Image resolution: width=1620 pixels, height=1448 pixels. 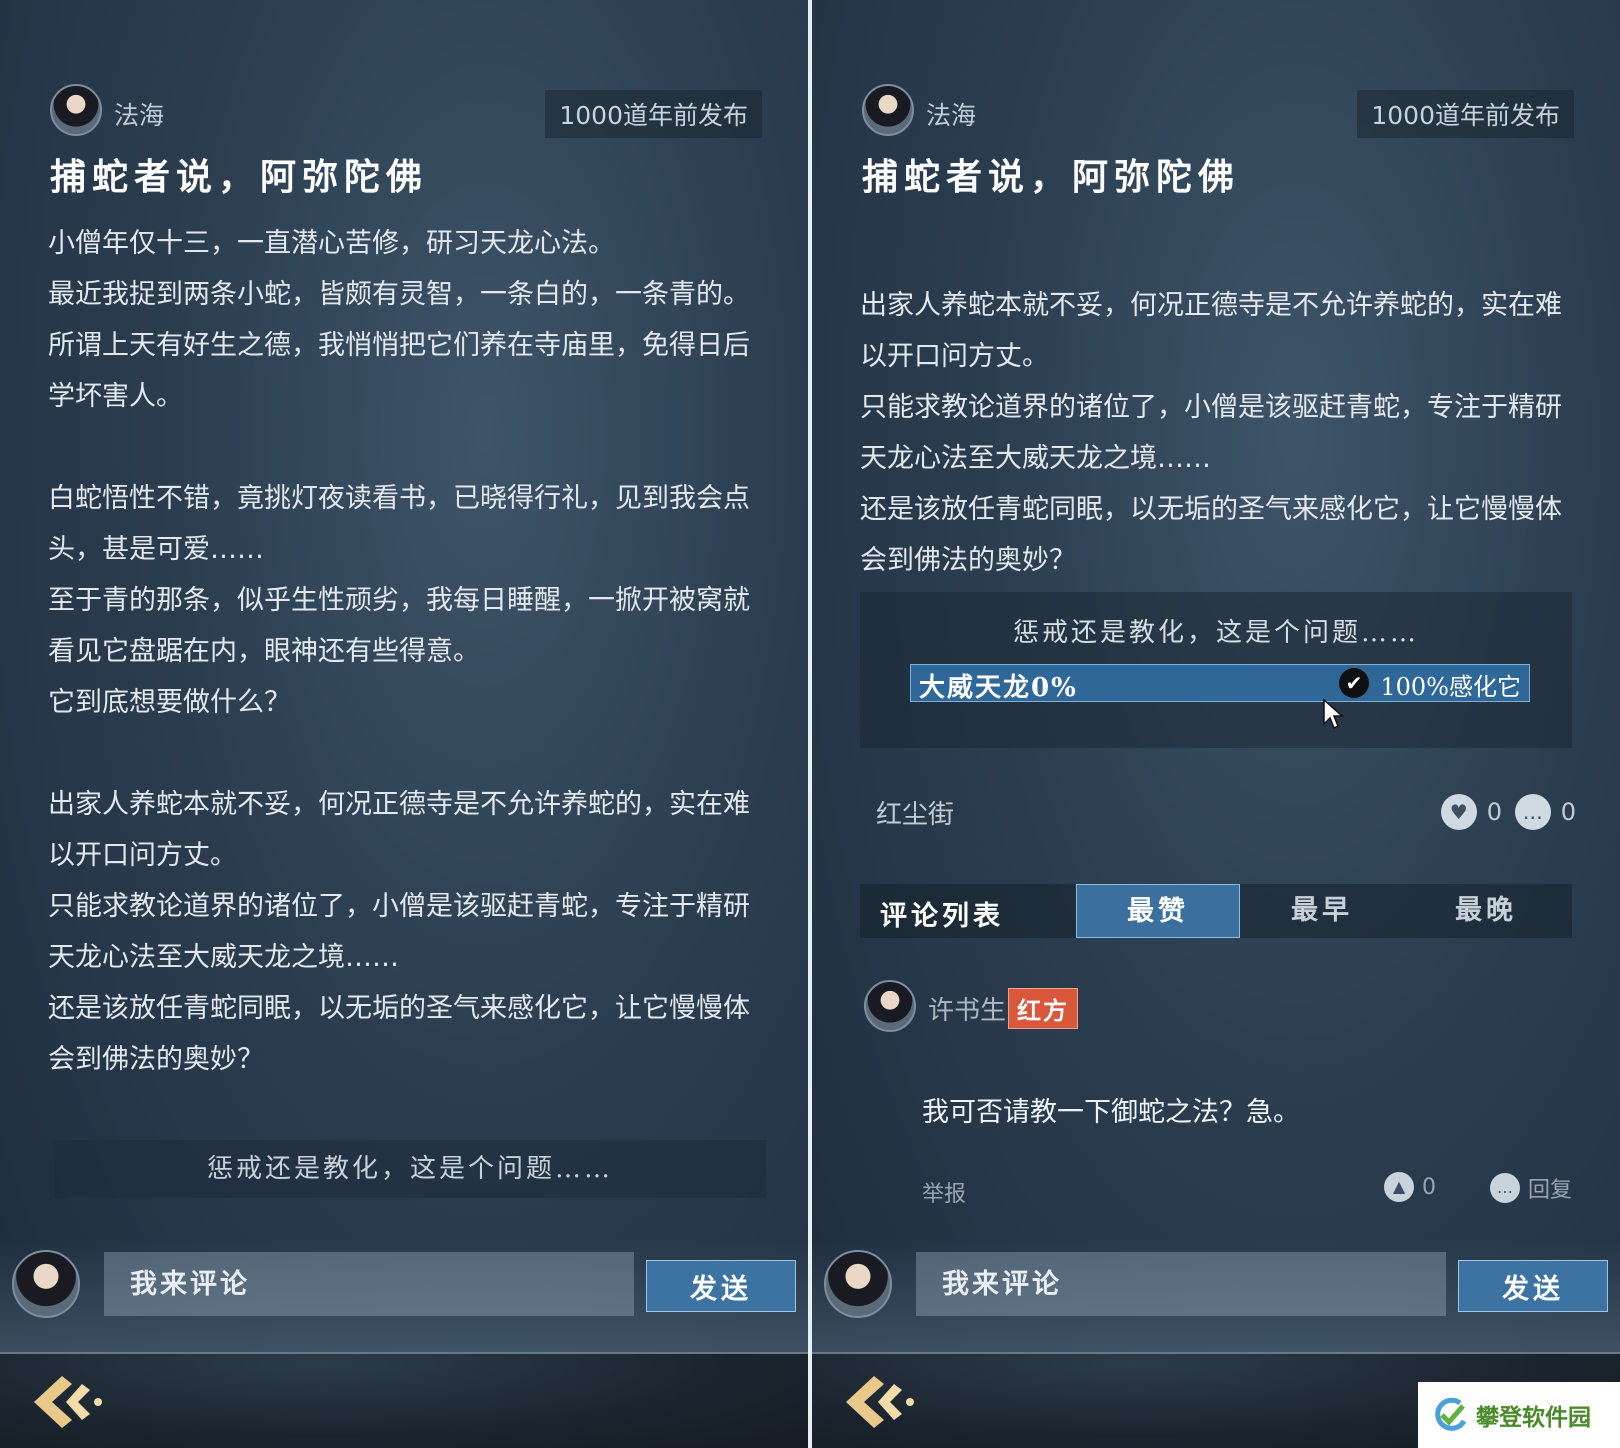 I want to click on team-badge: 红方, so click(x=1043, y=1008).